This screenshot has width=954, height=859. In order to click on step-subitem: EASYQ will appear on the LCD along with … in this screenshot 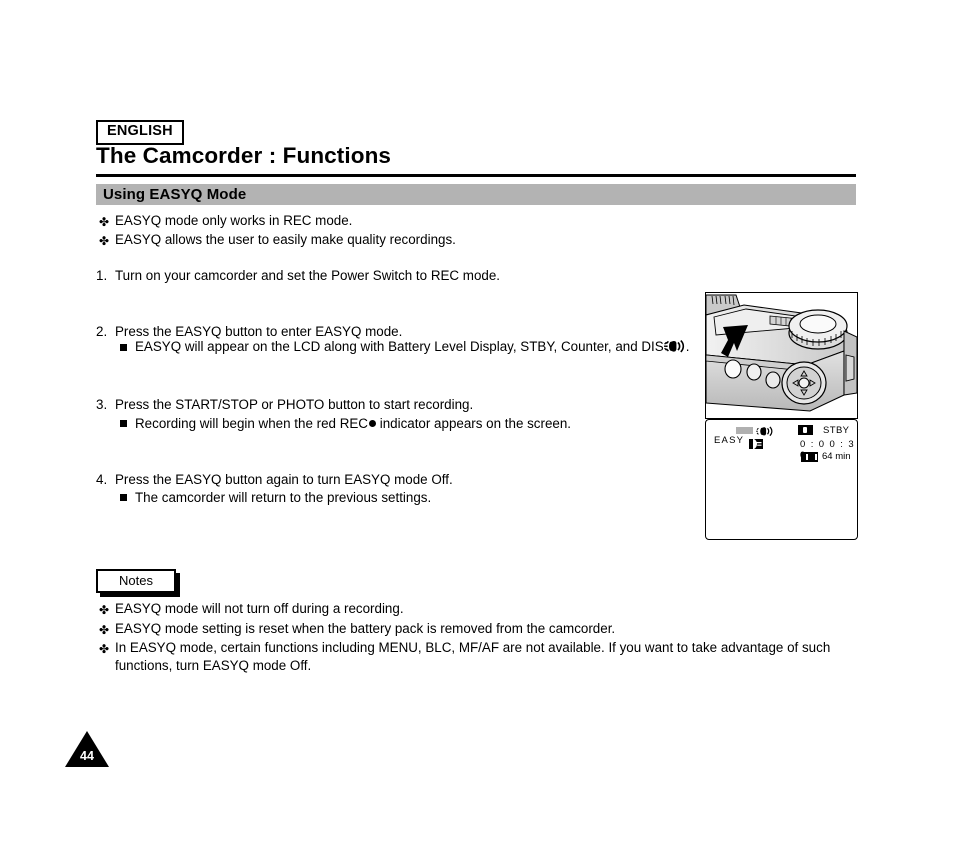, I will do `click(412, 347)`.